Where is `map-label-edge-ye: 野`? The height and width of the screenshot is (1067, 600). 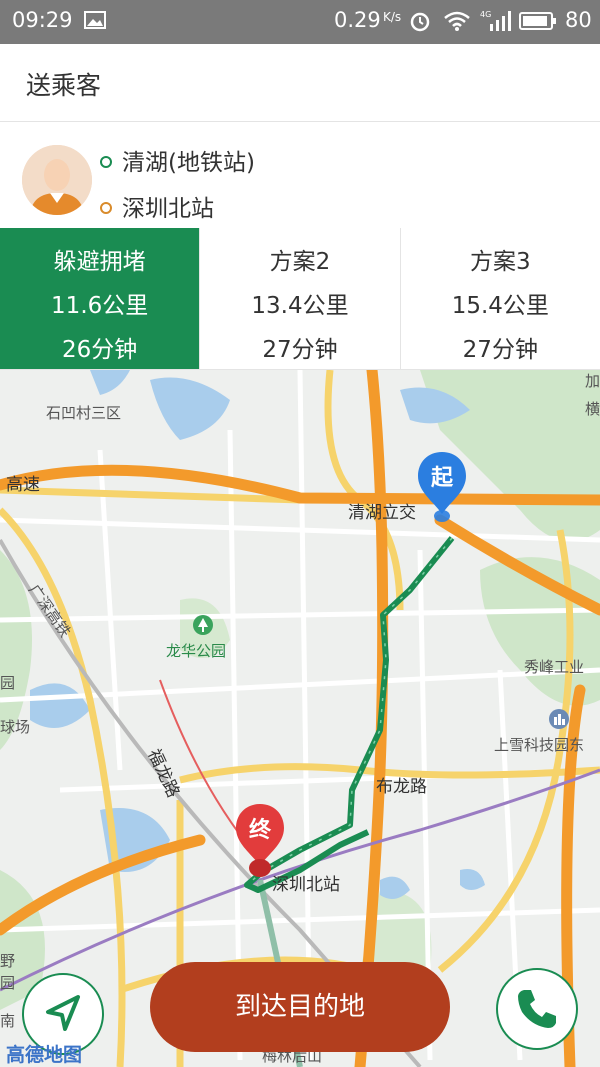
map-label-edge-ye: 野 is located at coordinates (8, 961).